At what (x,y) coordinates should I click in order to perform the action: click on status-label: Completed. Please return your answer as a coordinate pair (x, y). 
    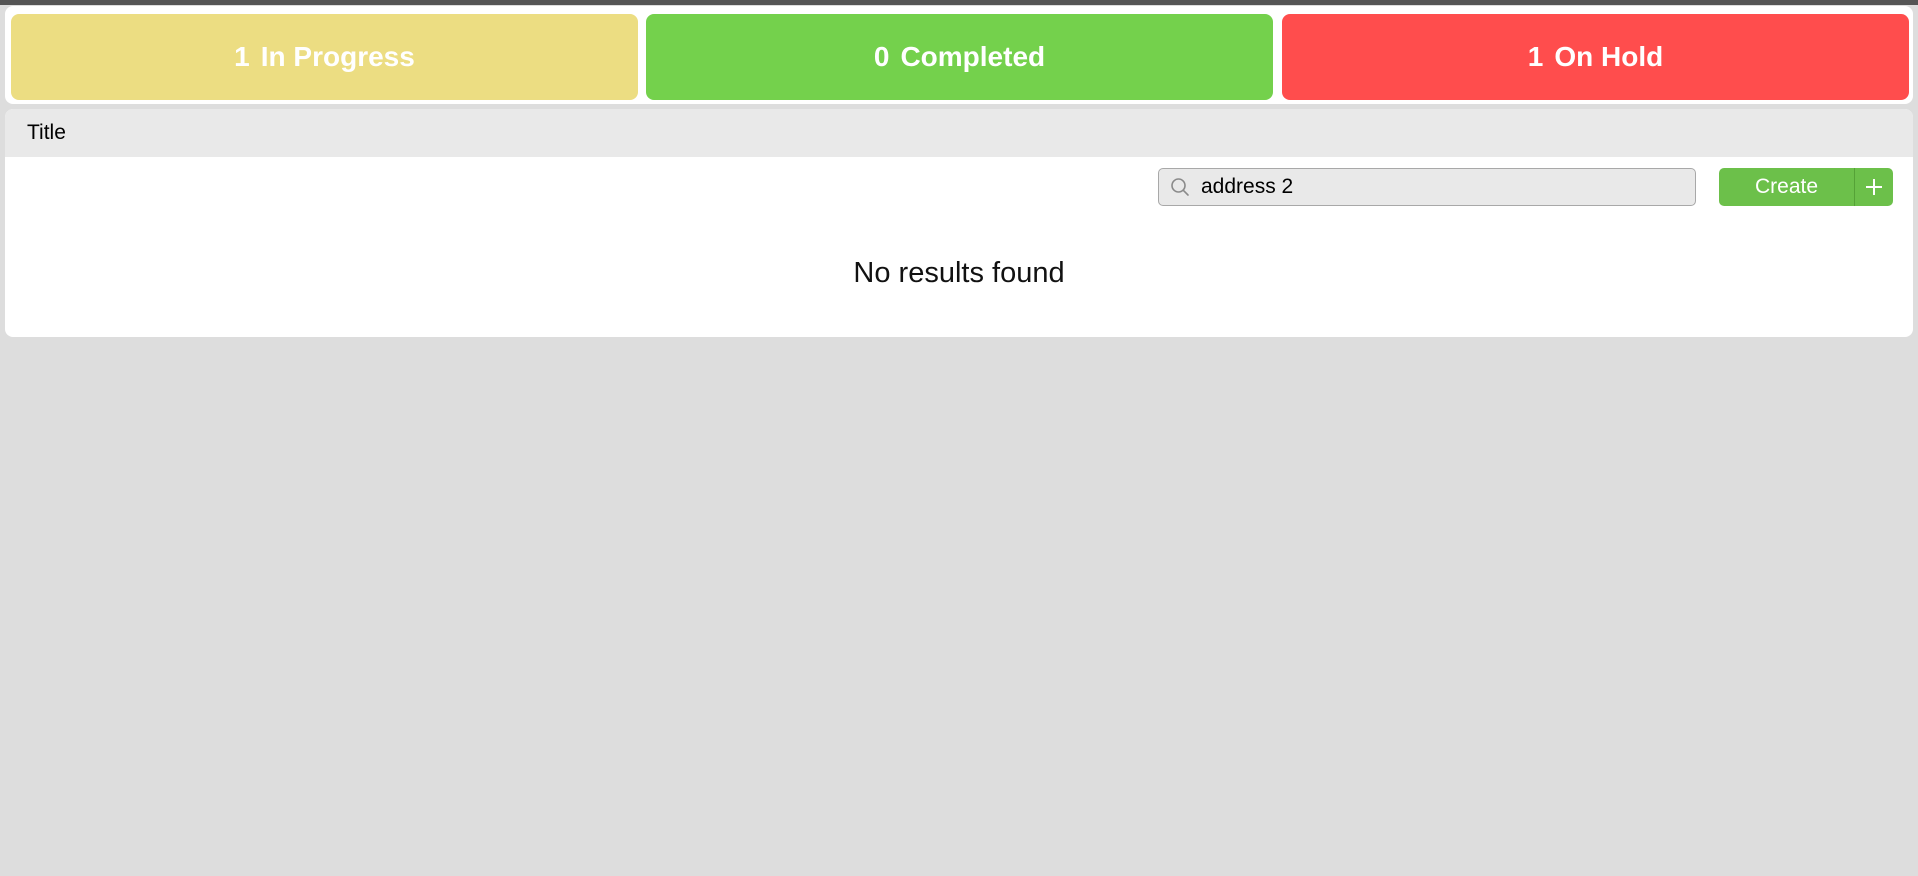
    Looking at the image, I should click on (973, 56).